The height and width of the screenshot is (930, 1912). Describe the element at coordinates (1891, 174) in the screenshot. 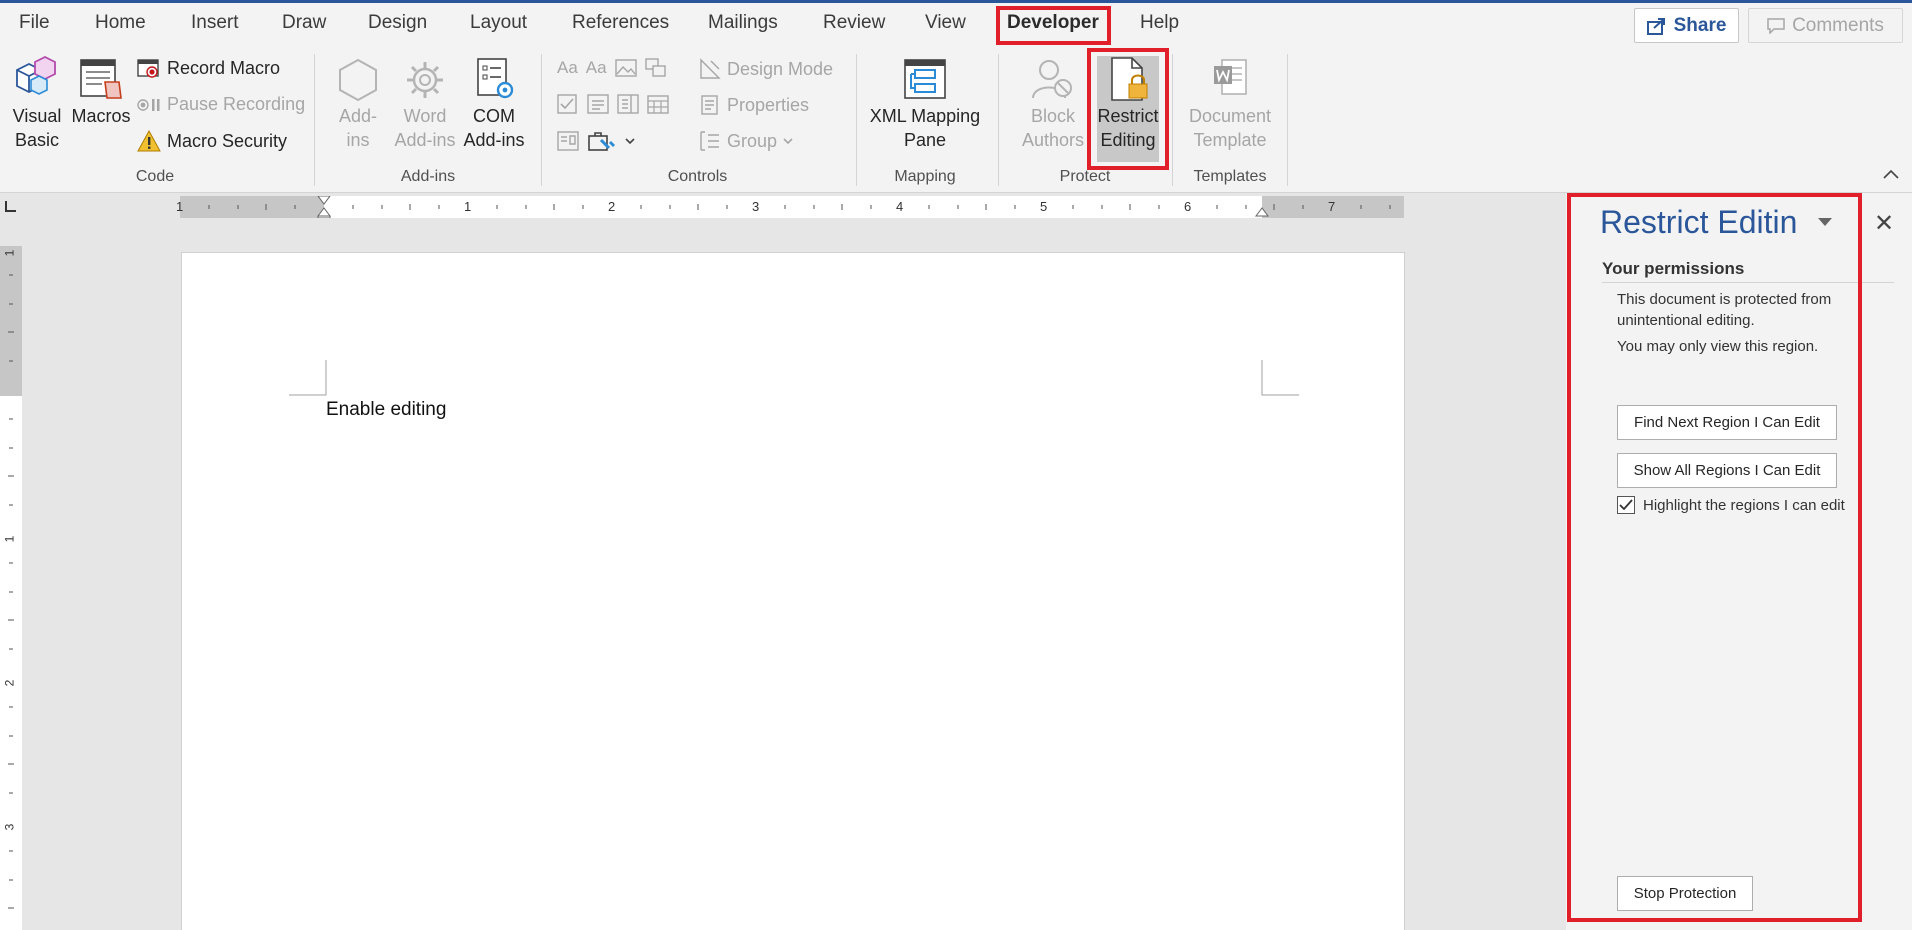

I see `collapse-ribbon-icon` at that location.